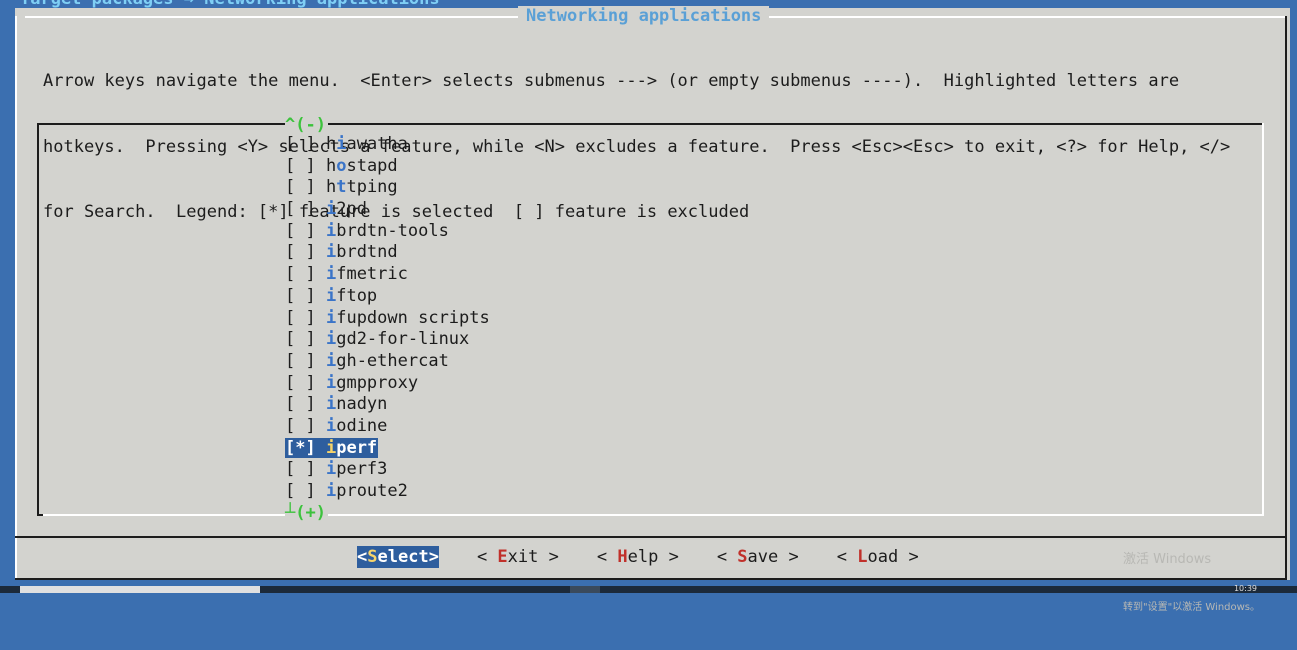  Describe the element at coordinates (140, 589) in the screenshot. I see `taskbar-search-box` at that location.